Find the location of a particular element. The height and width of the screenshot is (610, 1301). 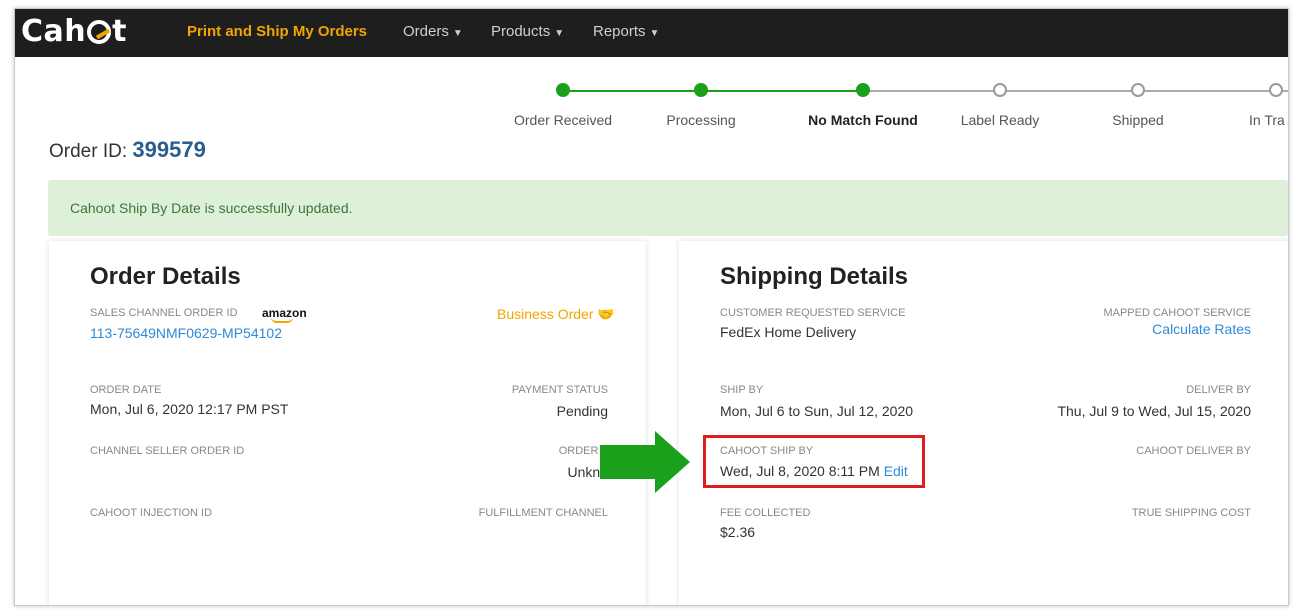

step-dot-processing is located at coordinates (701, 90).